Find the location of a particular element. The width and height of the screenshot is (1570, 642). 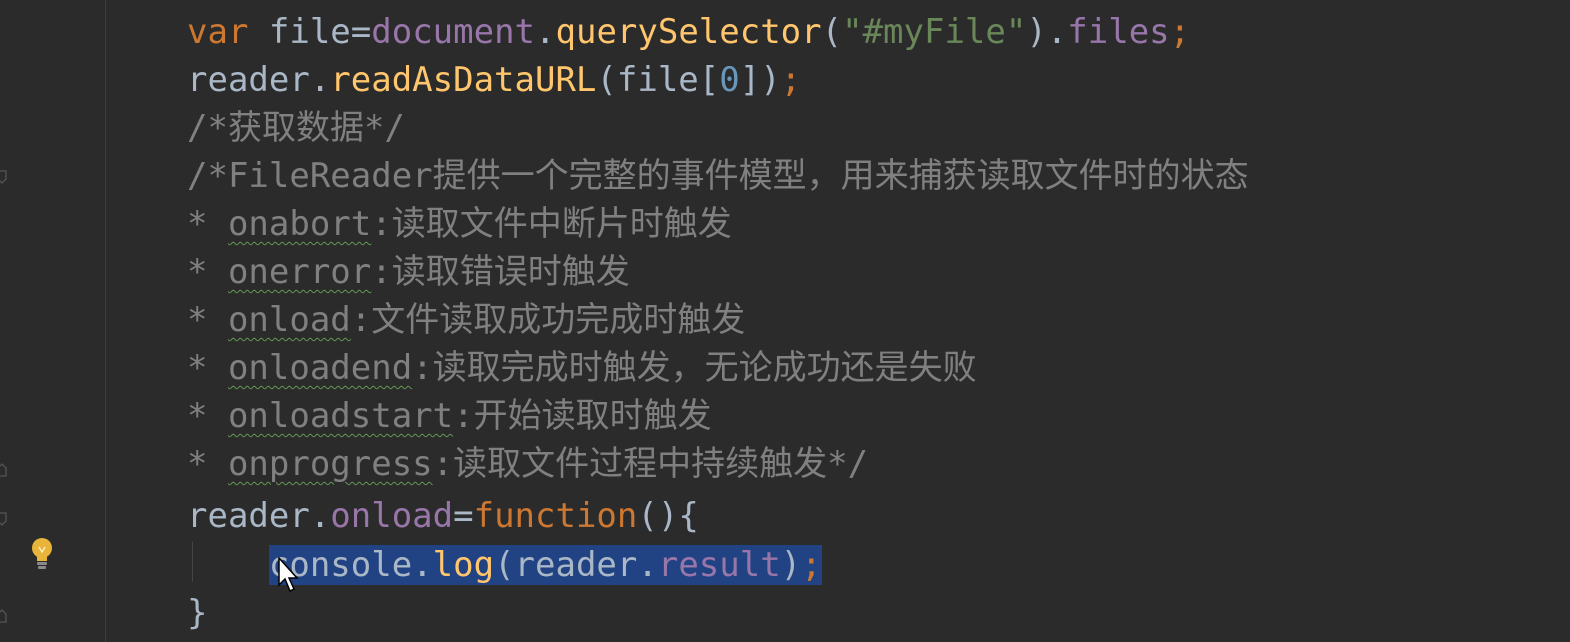

comment-event-line: * onloadstart:开始读取时触发 is located at coordinates (449, 416).